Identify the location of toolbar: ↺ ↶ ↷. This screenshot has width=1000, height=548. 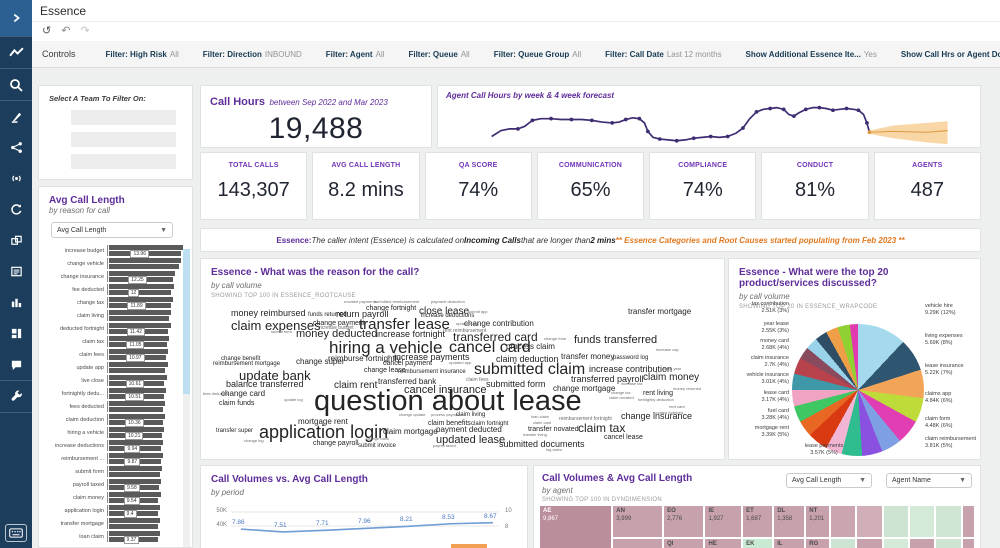
(516, 31).